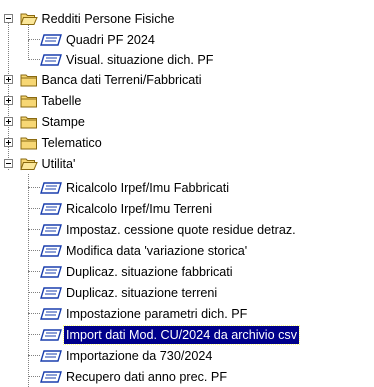  Describe the element at coordinates (110, 39) in the screenshot. I see `tree-node-label: Quadri PF 2024` at that location.